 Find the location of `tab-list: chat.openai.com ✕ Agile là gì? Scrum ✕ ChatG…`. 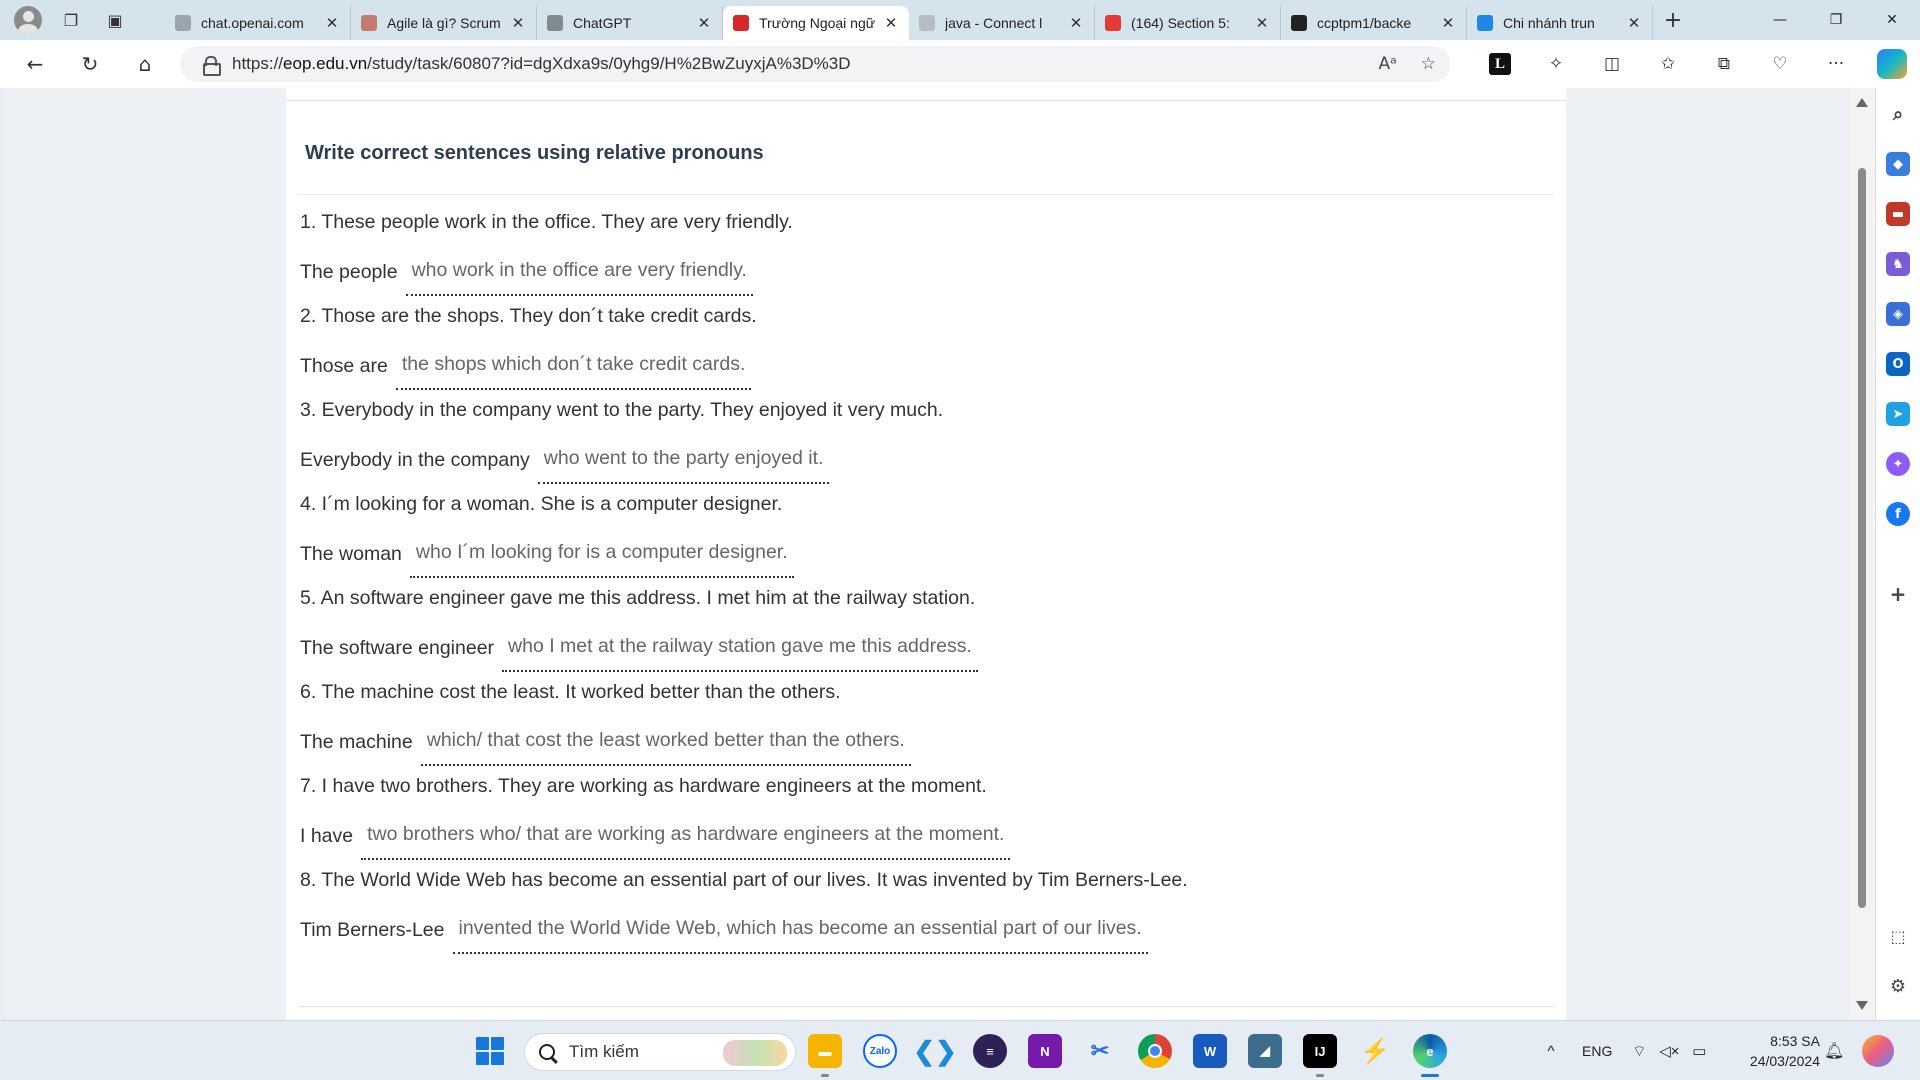

tab-list: chat.openai.com ✕ Agile là gì? Scrum ✕ ChatG… is located at coordinates (909, 20).